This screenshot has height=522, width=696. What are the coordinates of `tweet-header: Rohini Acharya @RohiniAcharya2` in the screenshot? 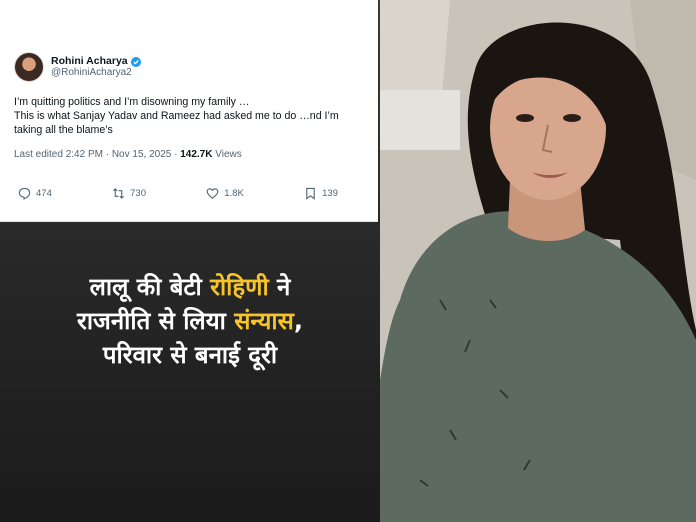 It's located at (189, 67).